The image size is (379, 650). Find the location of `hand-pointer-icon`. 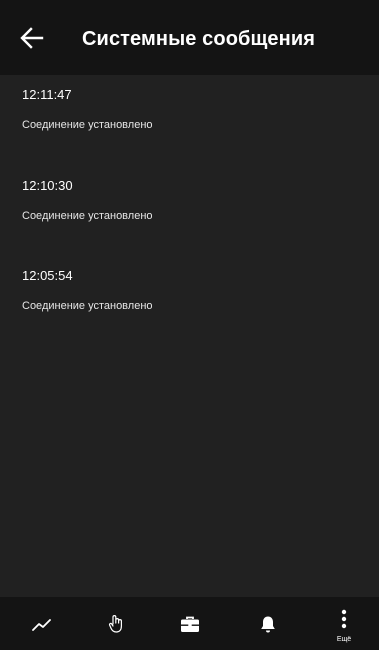

hand-pointer-icon is located at coordinates (115, 624).